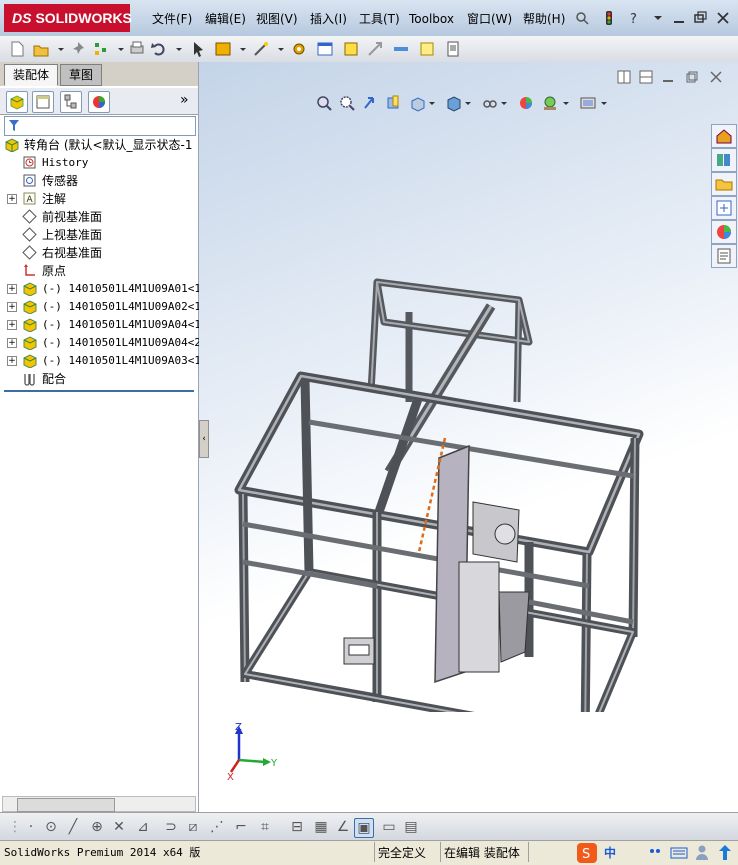  I want to click on viewport-restore-icon, so click(692, 77).